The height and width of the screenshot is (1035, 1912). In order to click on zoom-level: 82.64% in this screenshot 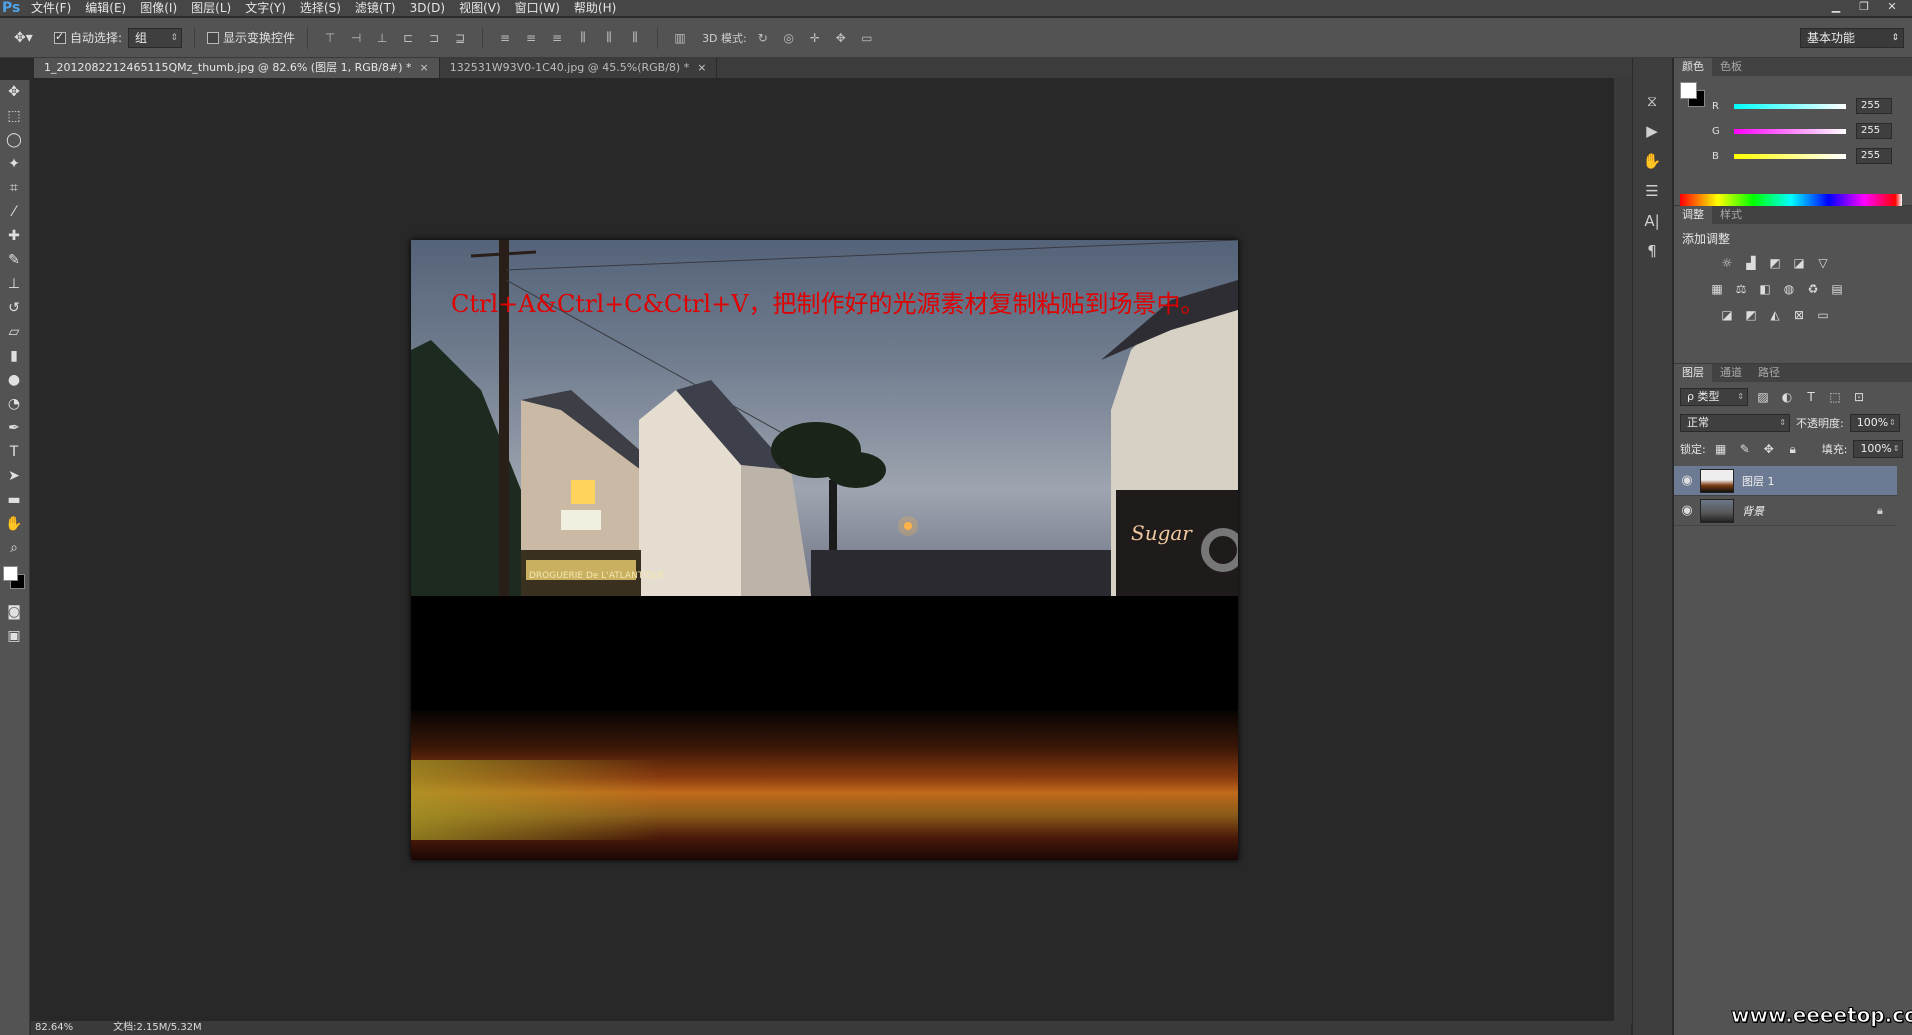, I will do `click(54, 1028)`.